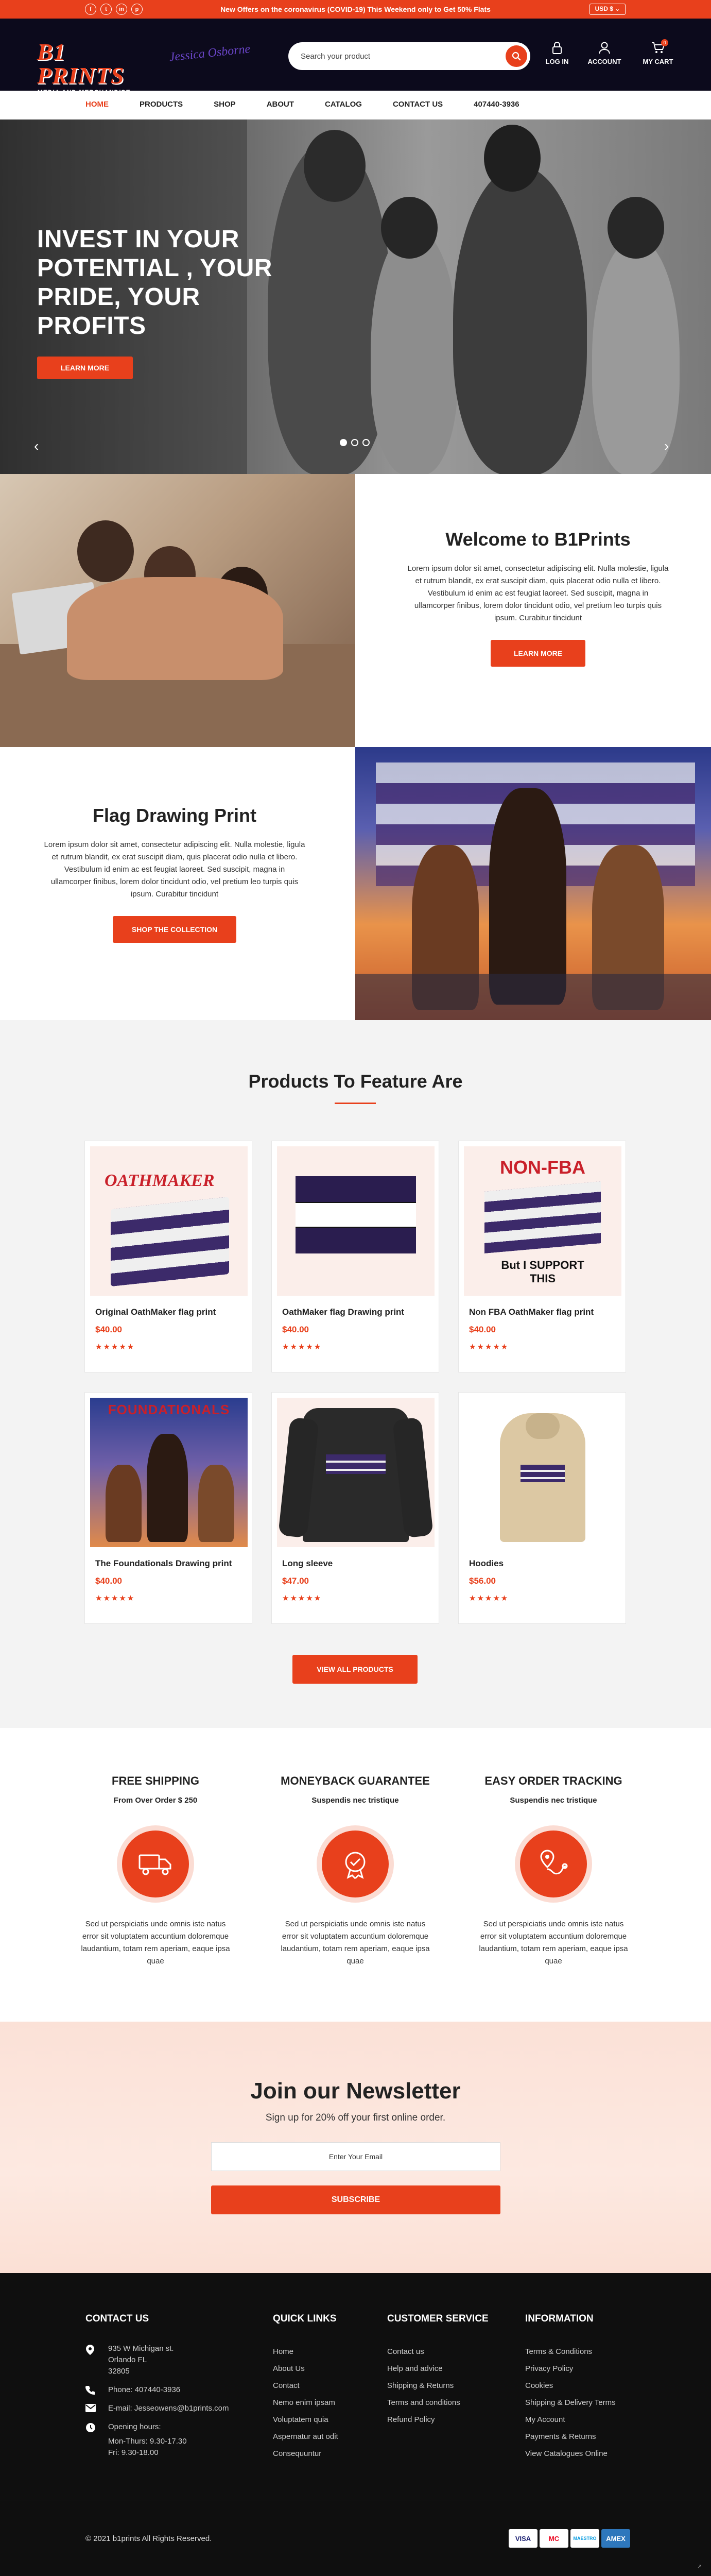 This screenshot has width=711, height=2576. I want to click on feature-subtitle: Suspendis nec tristique, so click(355, 1800).